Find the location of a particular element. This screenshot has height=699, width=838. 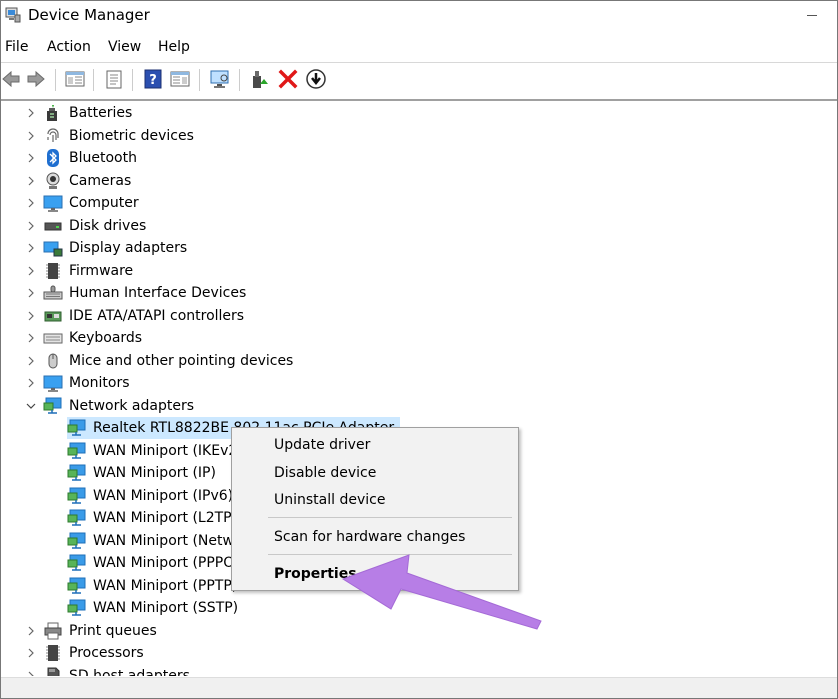

menu-file: File is located at coordinates (16, 47).